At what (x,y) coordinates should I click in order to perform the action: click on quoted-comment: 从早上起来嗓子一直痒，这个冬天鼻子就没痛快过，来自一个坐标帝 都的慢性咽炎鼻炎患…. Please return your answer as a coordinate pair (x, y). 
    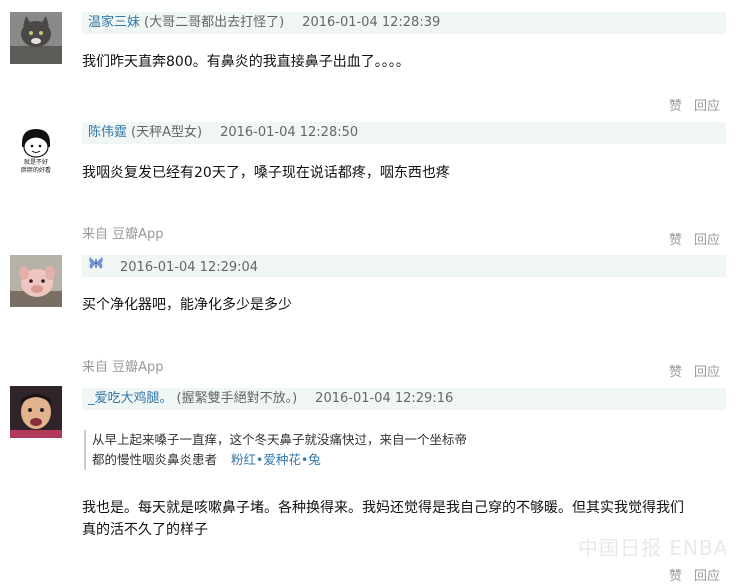
    Looking at the image, I should click on (338, 450).